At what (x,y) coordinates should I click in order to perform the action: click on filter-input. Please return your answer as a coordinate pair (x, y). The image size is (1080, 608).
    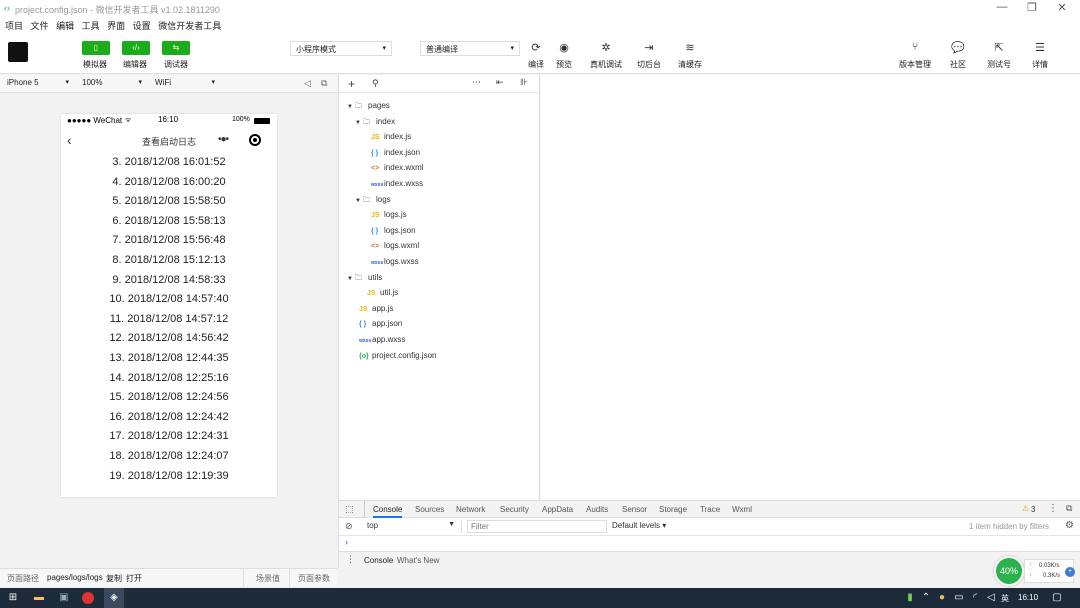
    Looking at the image, I should click on (537, 526).